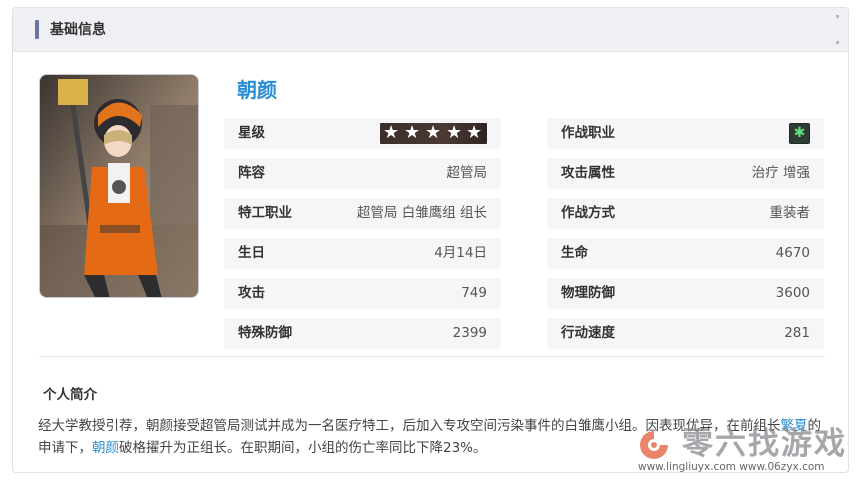  Describe the element at coordinates (685, 293) in the screenshot. I see `stat-row-physical-defense: 物理防御 3600` at that location.